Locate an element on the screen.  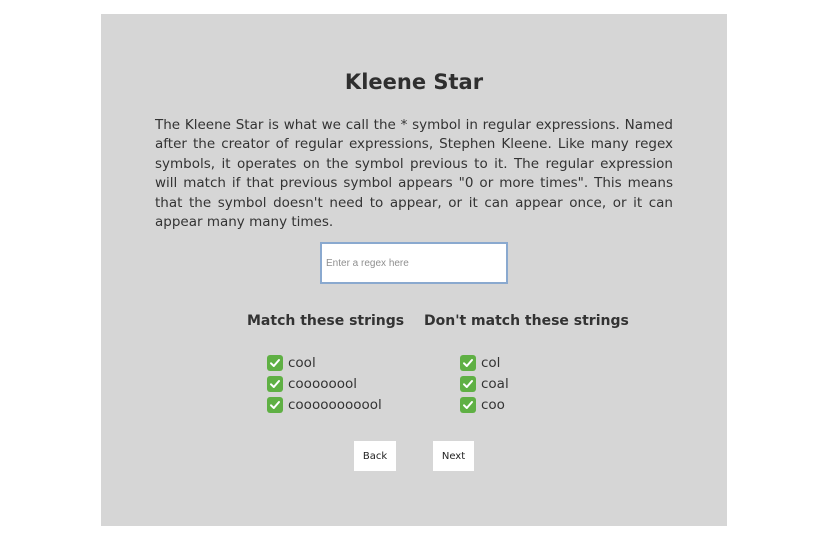
list-item: coal is located at coordinates (484, 383).